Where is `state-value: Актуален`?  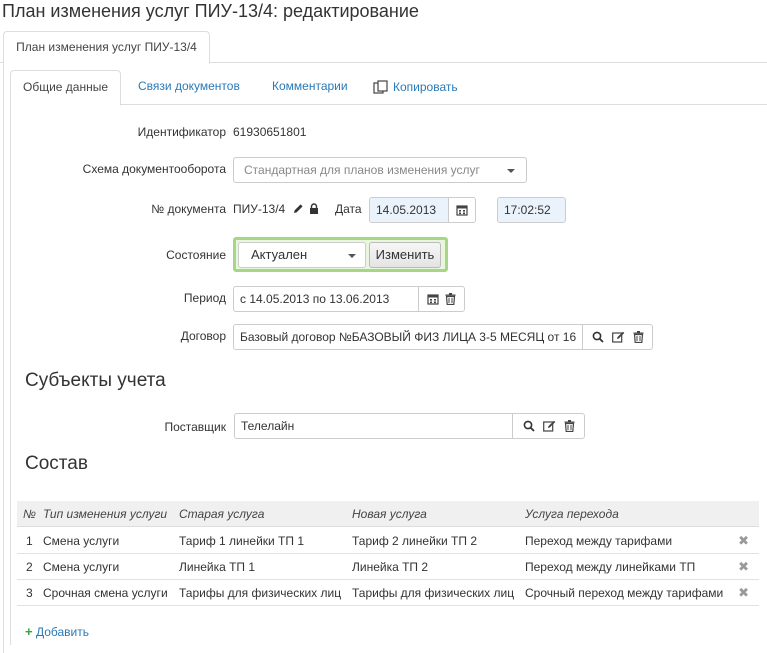 state-value: Актуален is located at coordinates (279, 254).